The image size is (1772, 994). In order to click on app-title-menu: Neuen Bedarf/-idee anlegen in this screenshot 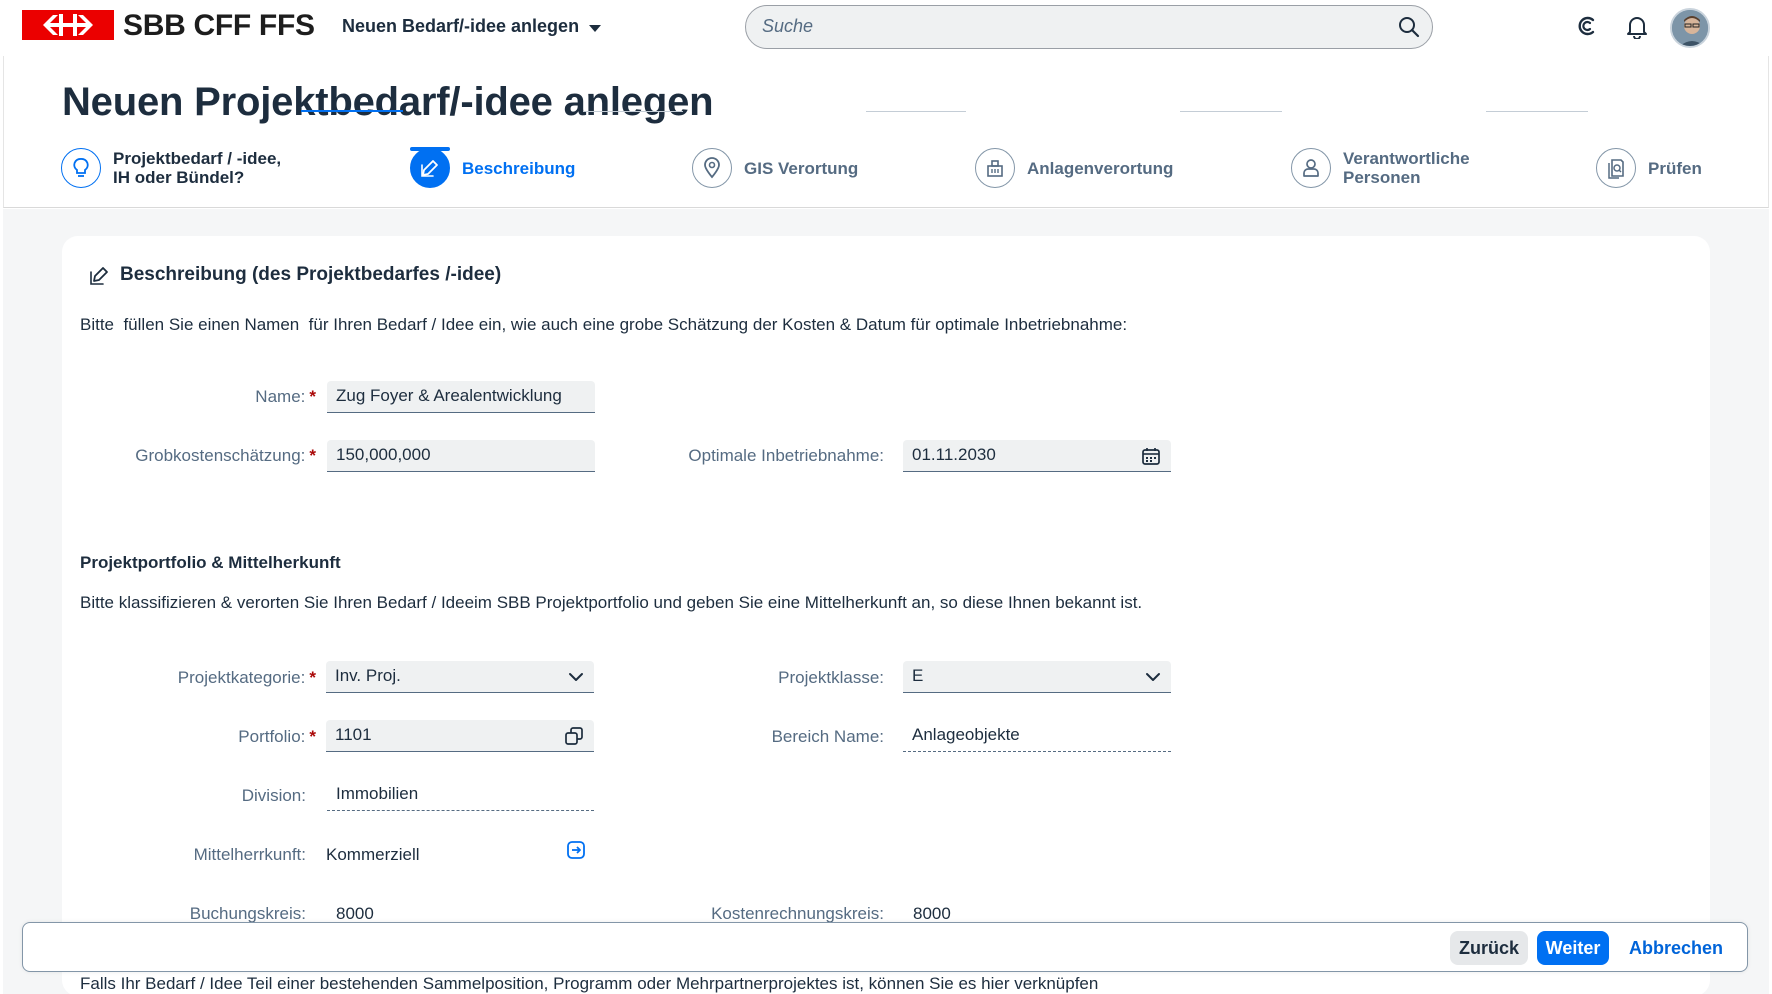, I will do `click(472, 26)`.